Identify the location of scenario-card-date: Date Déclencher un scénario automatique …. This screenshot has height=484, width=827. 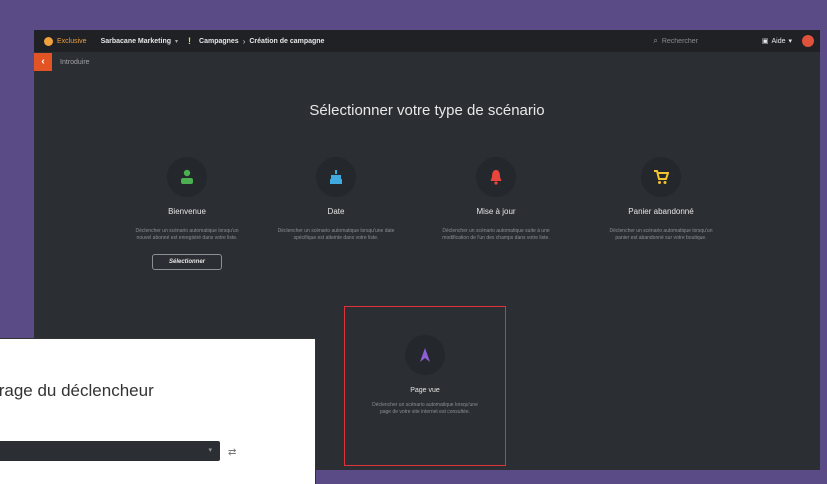
(336, 199).